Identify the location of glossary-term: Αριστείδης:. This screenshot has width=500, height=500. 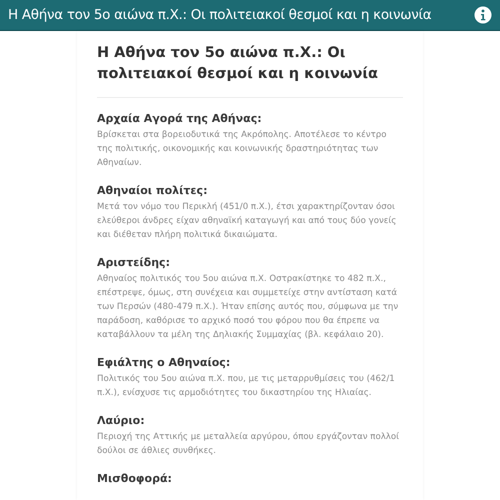
(134, 262).